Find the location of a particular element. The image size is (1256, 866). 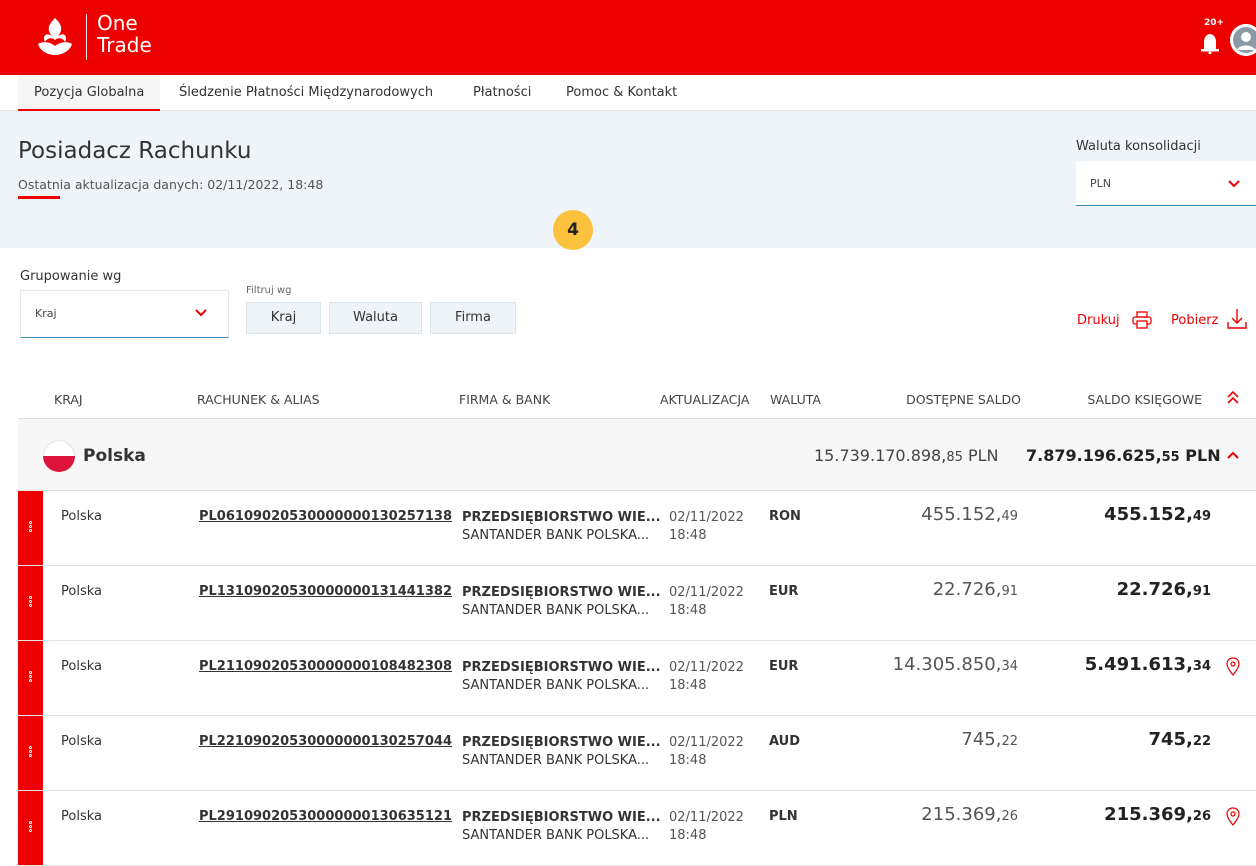

column-header-updated: AKTUALIZACJA is located at coordinates (704, 399).